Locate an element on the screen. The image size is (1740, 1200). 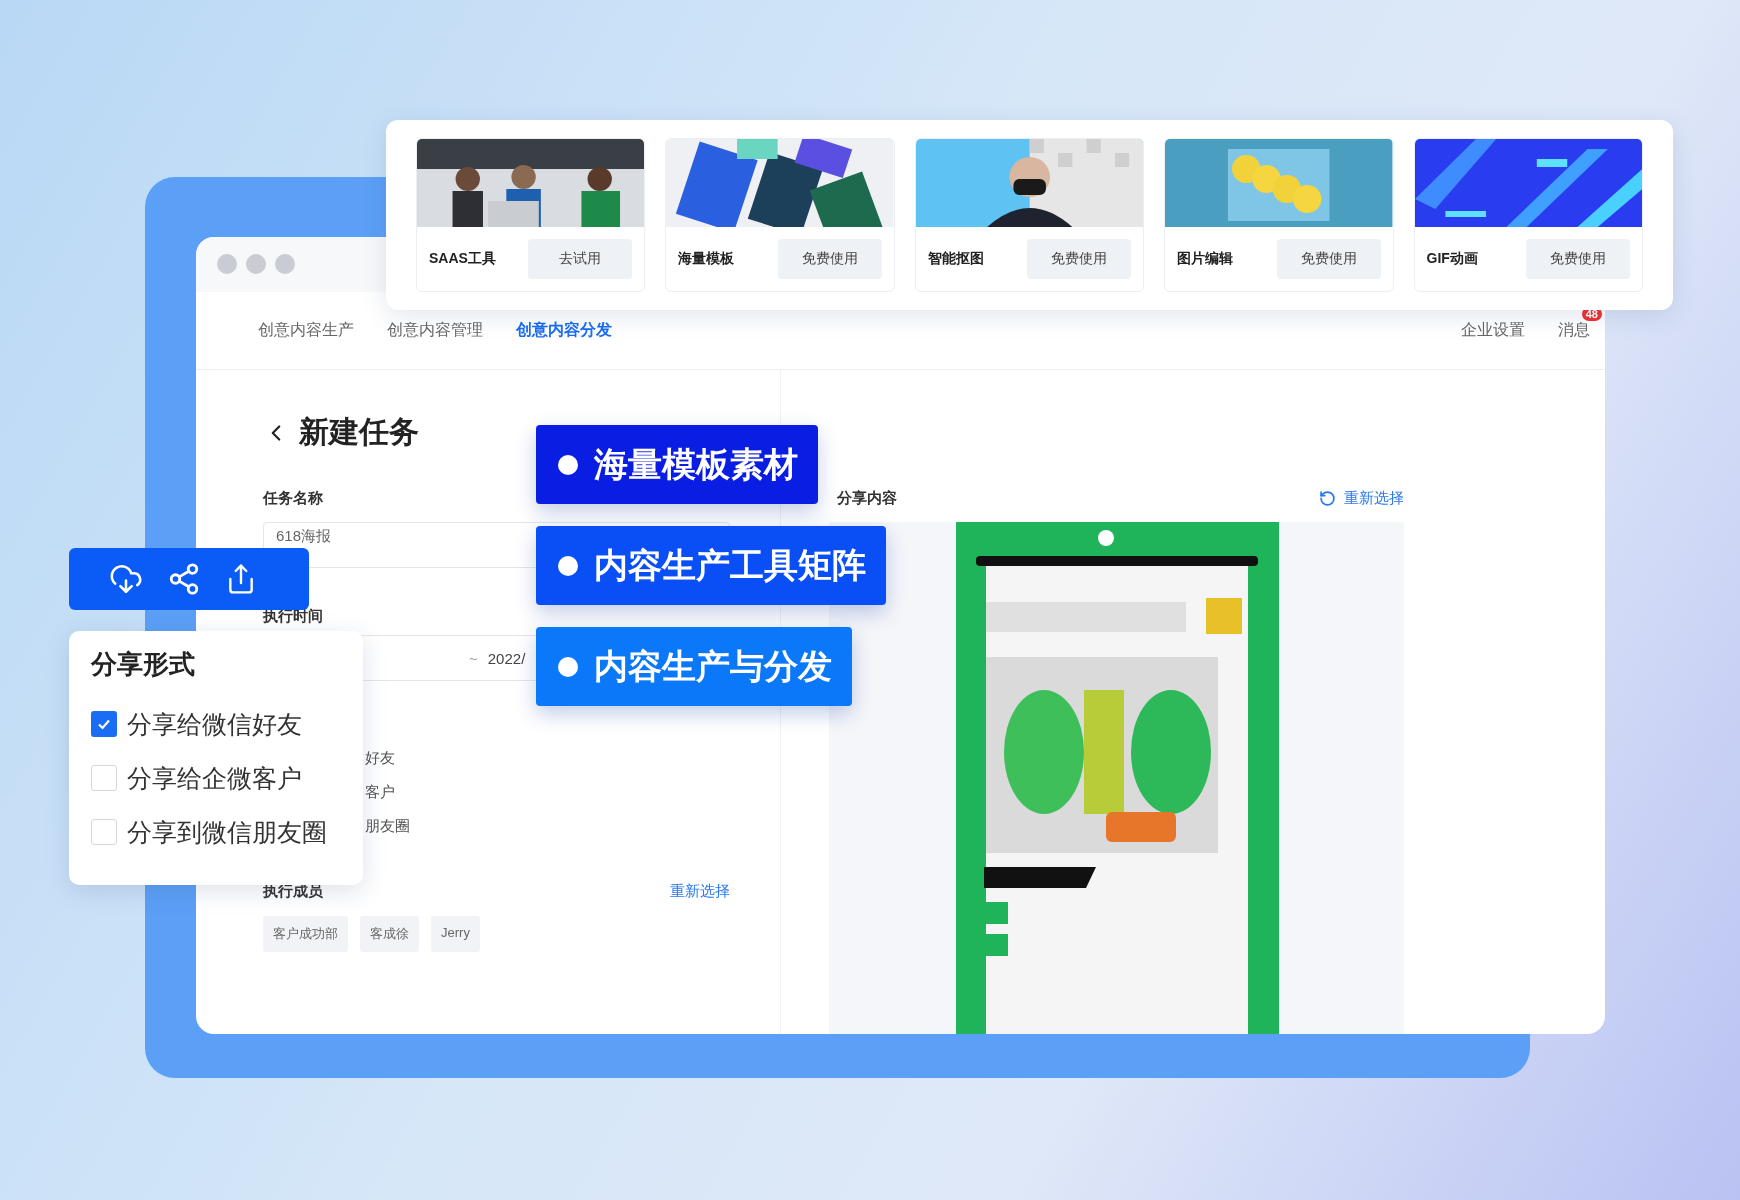
feature-text: 海量模板素材 is located at coordinates (696, 464).